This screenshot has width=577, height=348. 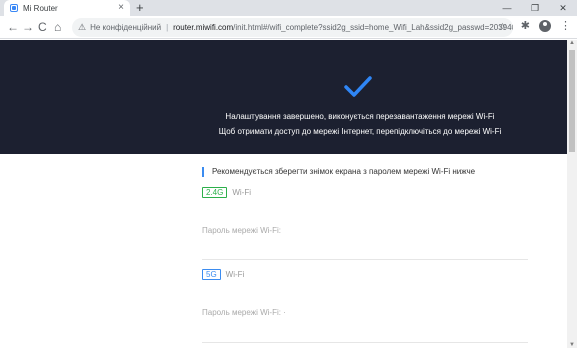 What do you see at coordinates (572, 43) in the screenshot?
I see `scroll-up-arrow-icon: ▲` at bounding box center [572, 43].